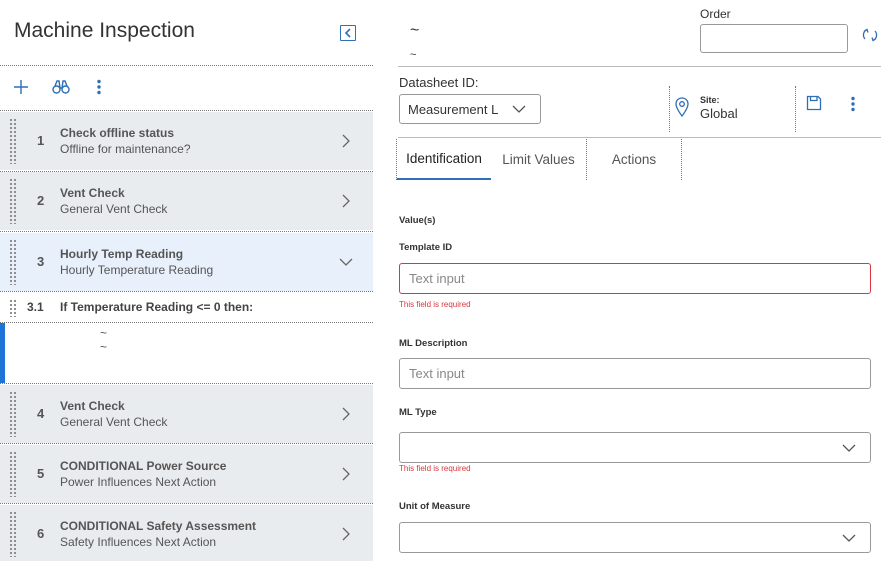 The height and width of the screenshot is (561, 881). What do you see at coordinates (774, 38) in the screenshot?
I see `order-input` at bounding box center [774, 38].